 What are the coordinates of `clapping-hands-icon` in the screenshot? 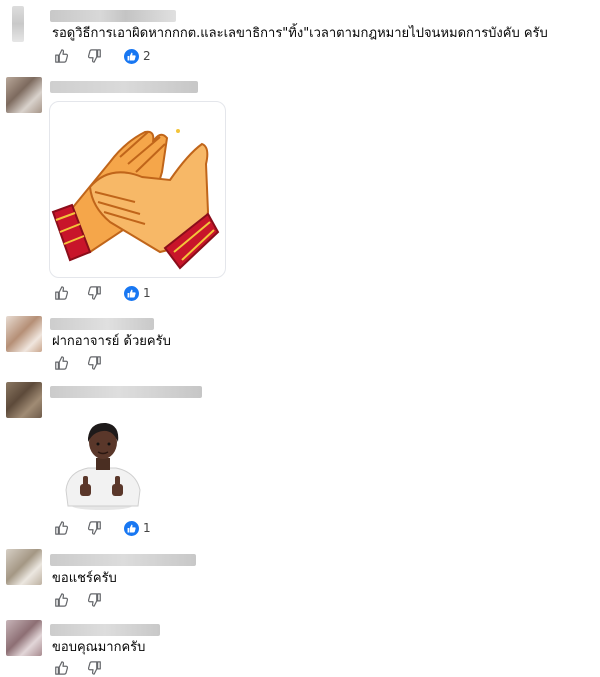 It's located at (135, 199).